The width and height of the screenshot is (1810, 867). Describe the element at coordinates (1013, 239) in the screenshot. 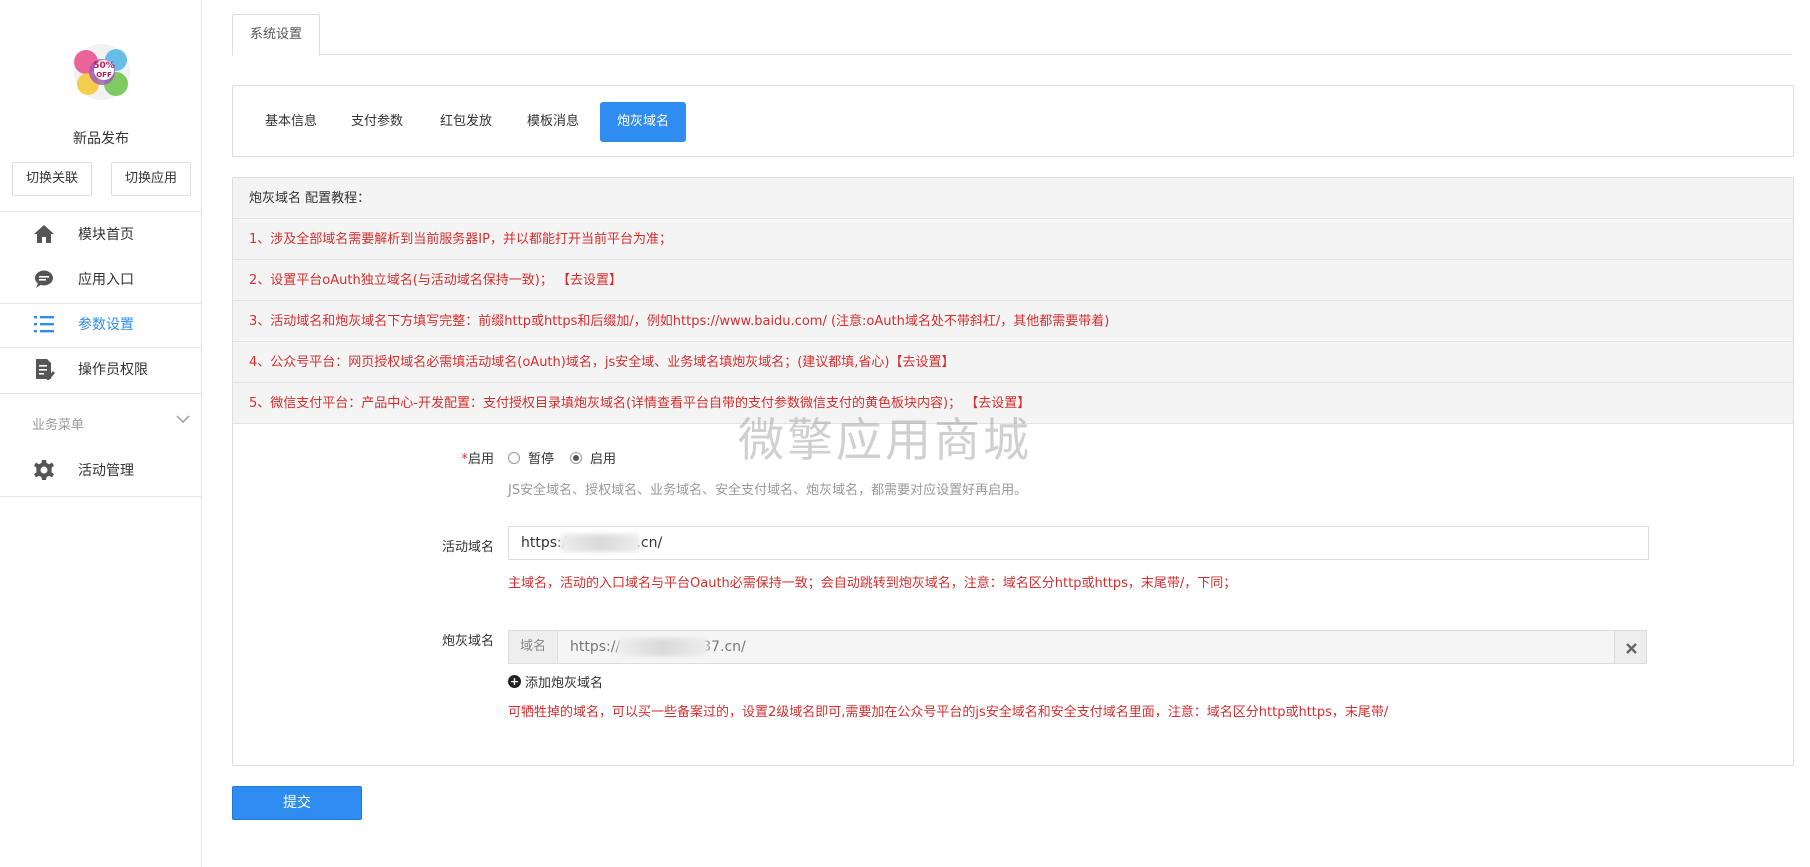

I see `tip-line-1: 1、涉及全部域名需要解析到当前服务器IP，并以都能打开当前平台为准；` at that location.